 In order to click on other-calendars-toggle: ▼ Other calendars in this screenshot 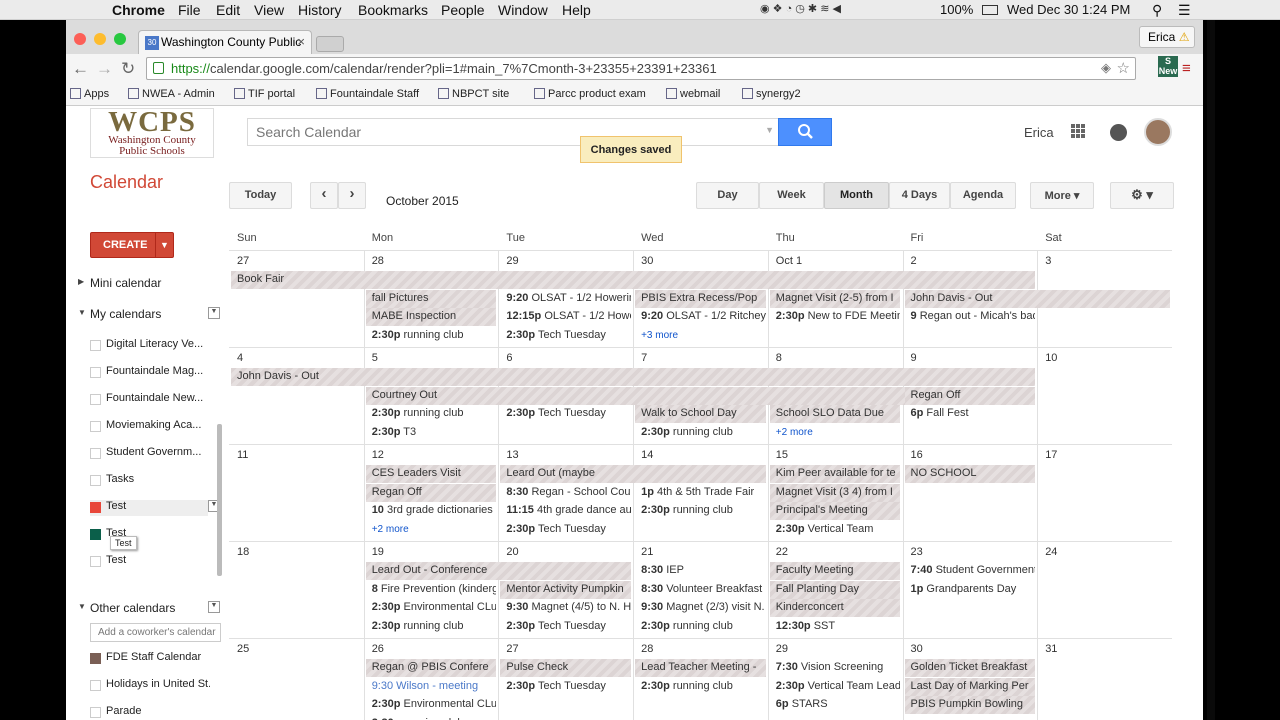, I will do `click(126, 608)`.